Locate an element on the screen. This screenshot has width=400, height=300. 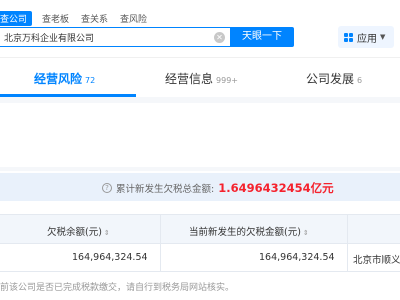
cell-new-tax: 164,964,324.54 is located at coordinates (297, 257).